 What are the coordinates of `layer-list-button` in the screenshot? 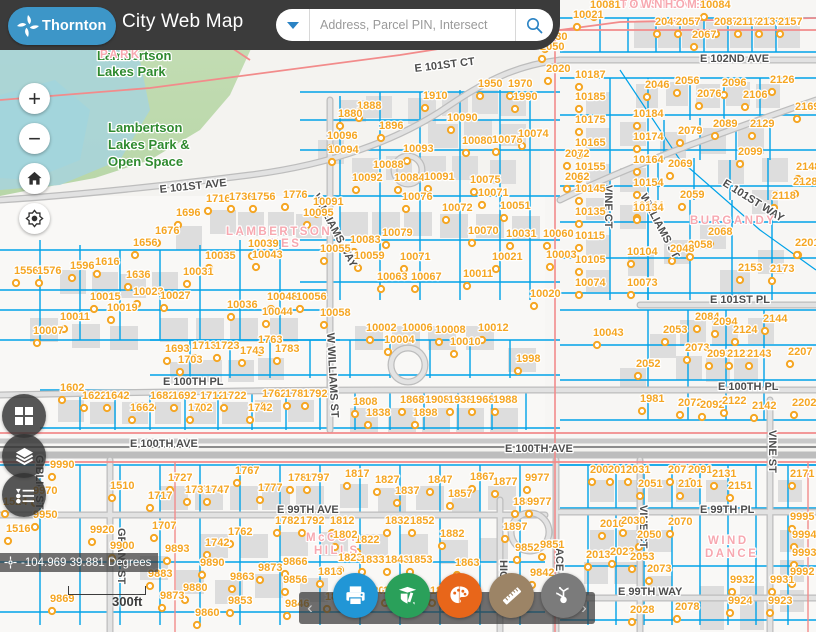 It's located at (24, 456).